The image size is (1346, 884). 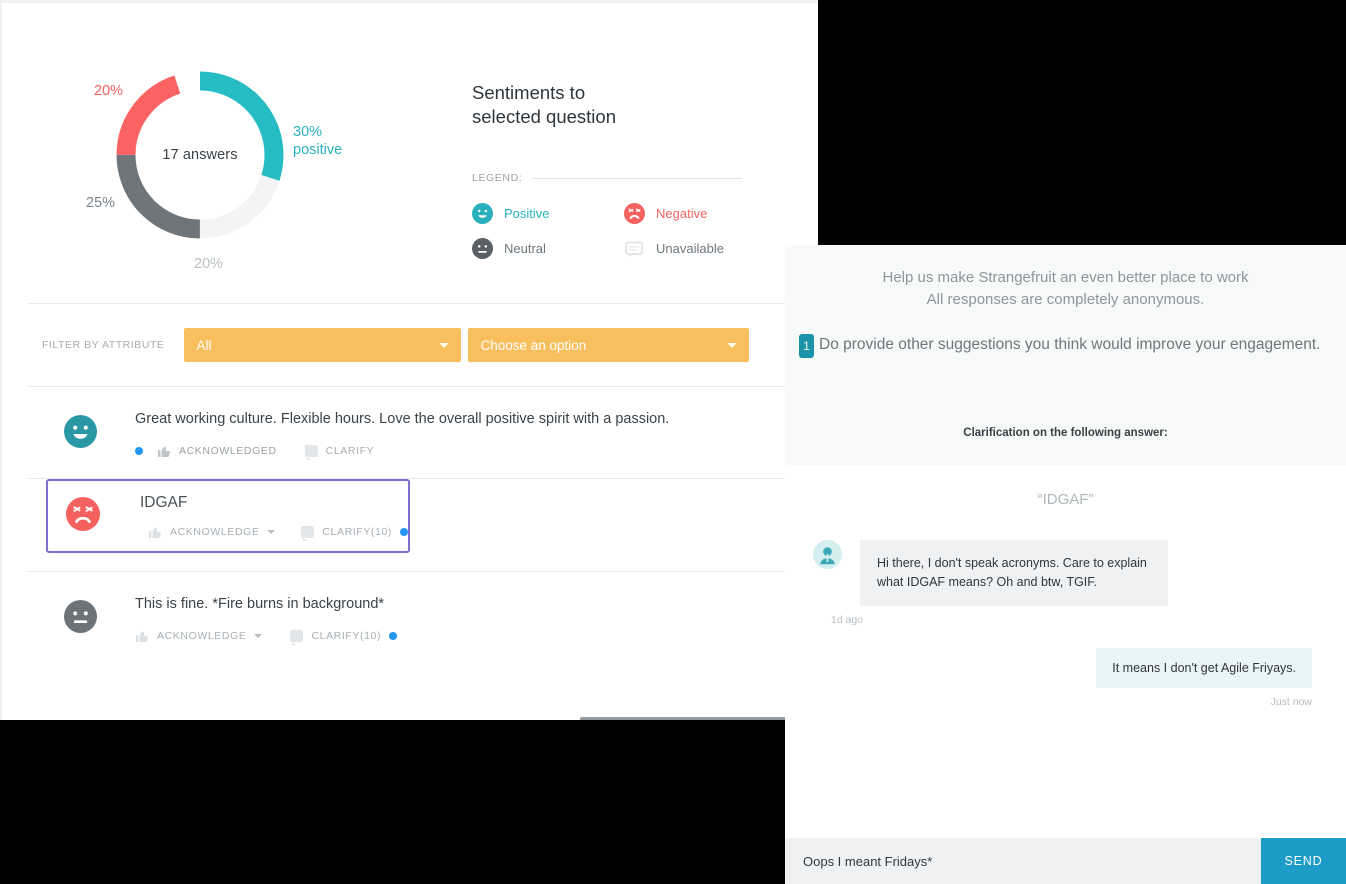 What do you see at coordinates (1303, 861) in the screenshot?
I see `send-button: SEND` at bounding box center [1303, 861].